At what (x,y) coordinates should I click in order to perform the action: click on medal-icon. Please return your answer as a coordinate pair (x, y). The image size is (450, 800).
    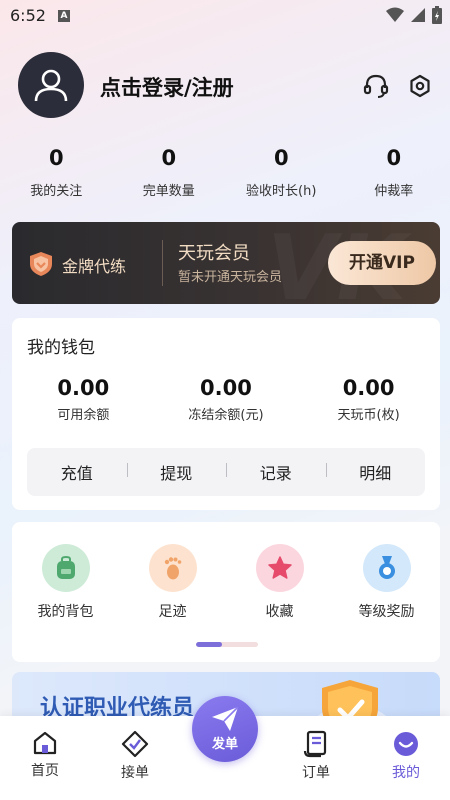
    Looking at the image, I should click on (386, 567).